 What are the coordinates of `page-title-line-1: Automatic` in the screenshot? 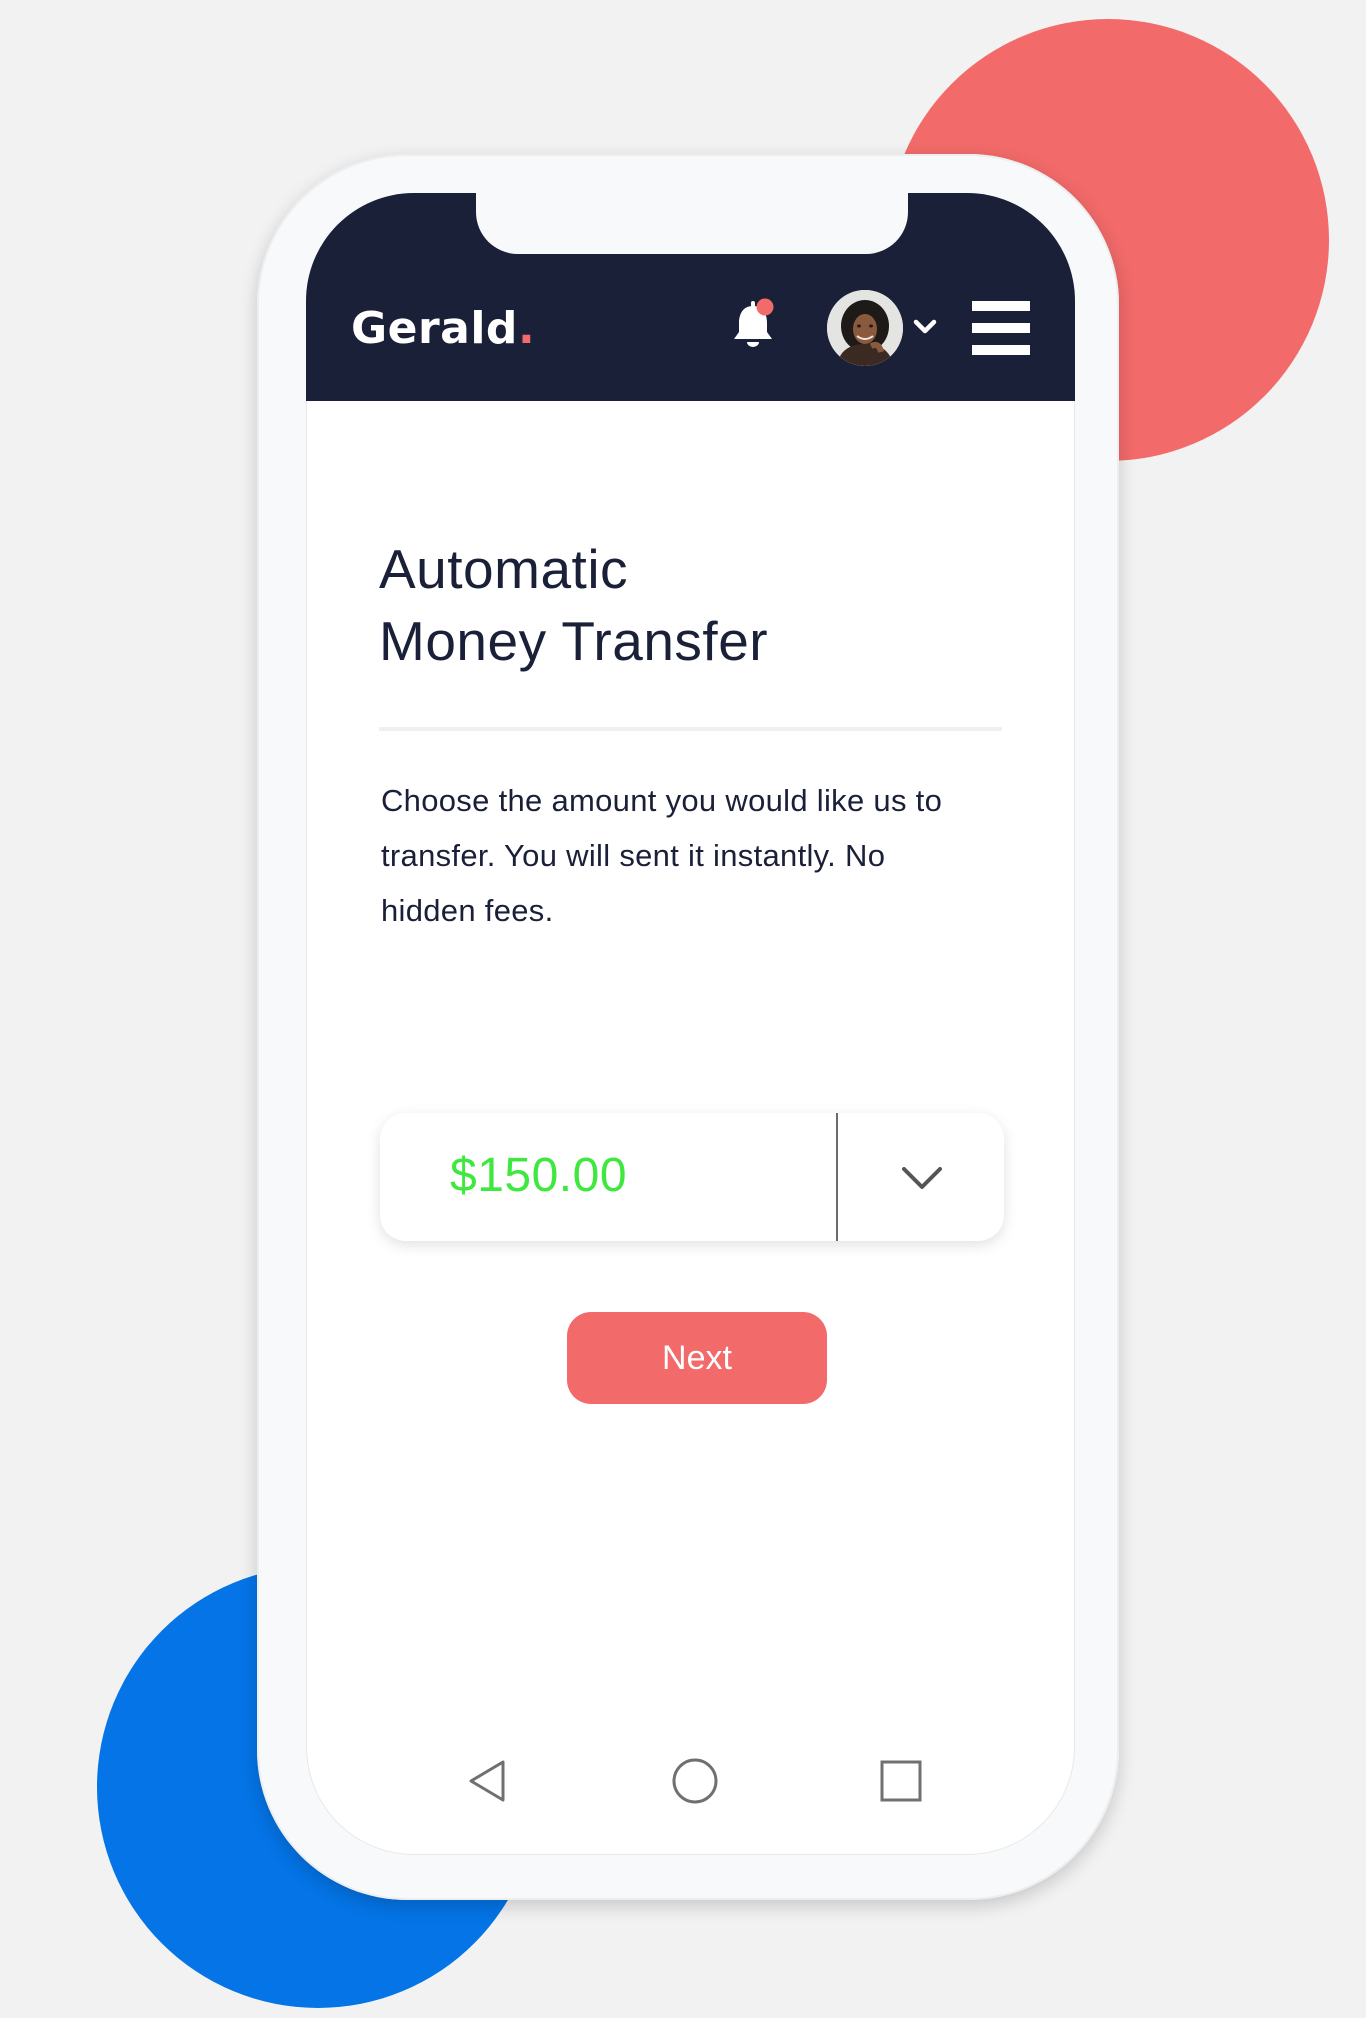 It's located at (504, 569).